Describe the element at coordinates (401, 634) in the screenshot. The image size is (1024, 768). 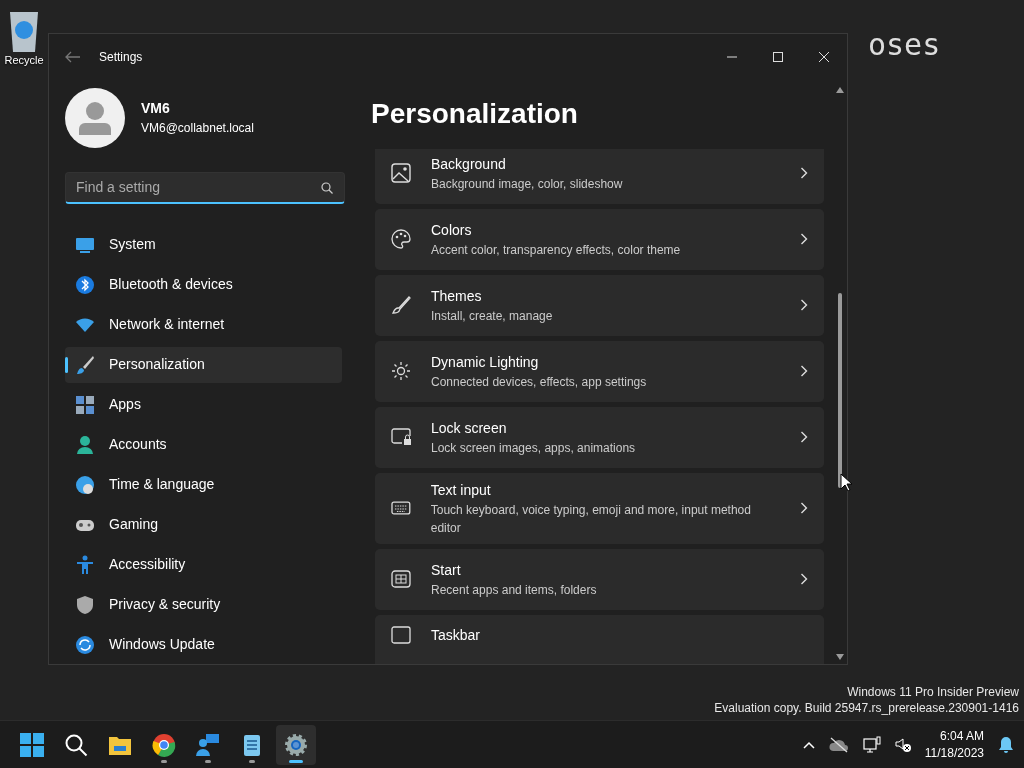
I see `taskbar-icon` at that location.